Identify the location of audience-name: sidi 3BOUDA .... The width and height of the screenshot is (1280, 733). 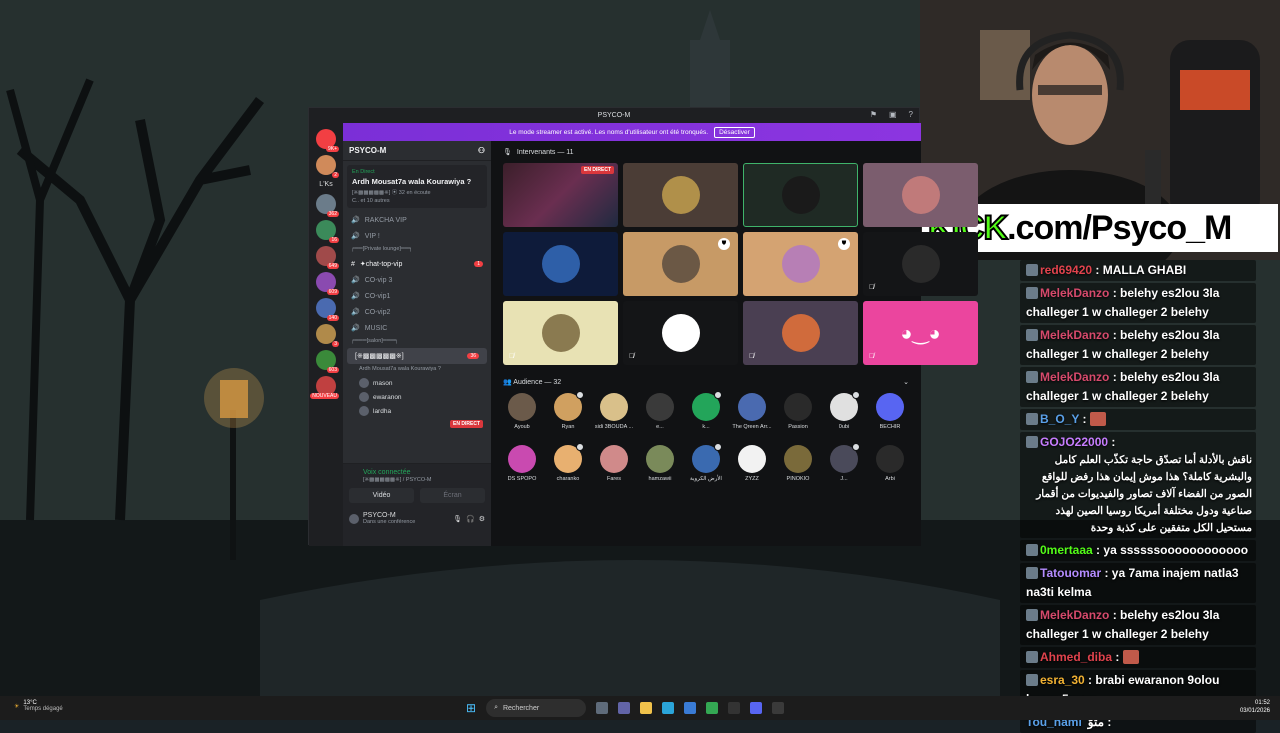
(614, 427).